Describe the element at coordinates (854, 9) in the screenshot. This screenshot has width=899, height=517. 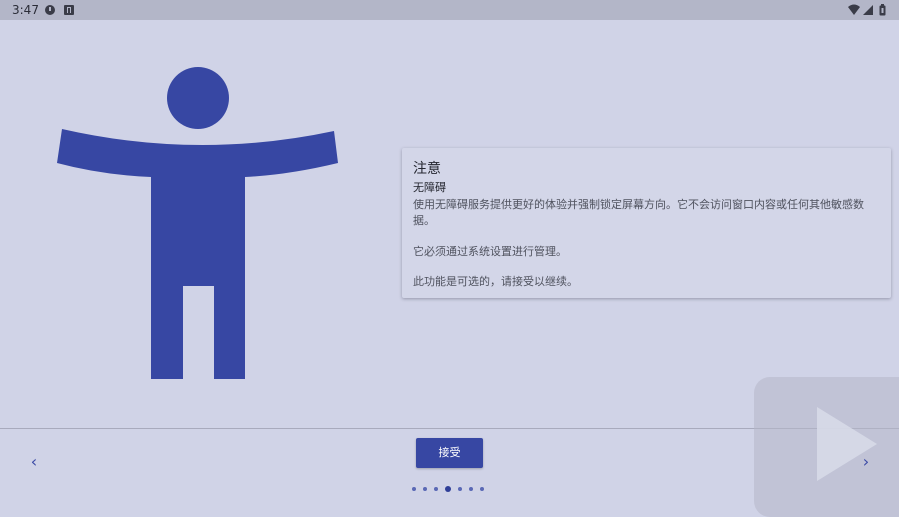
I see `wifi-icon` at that location.